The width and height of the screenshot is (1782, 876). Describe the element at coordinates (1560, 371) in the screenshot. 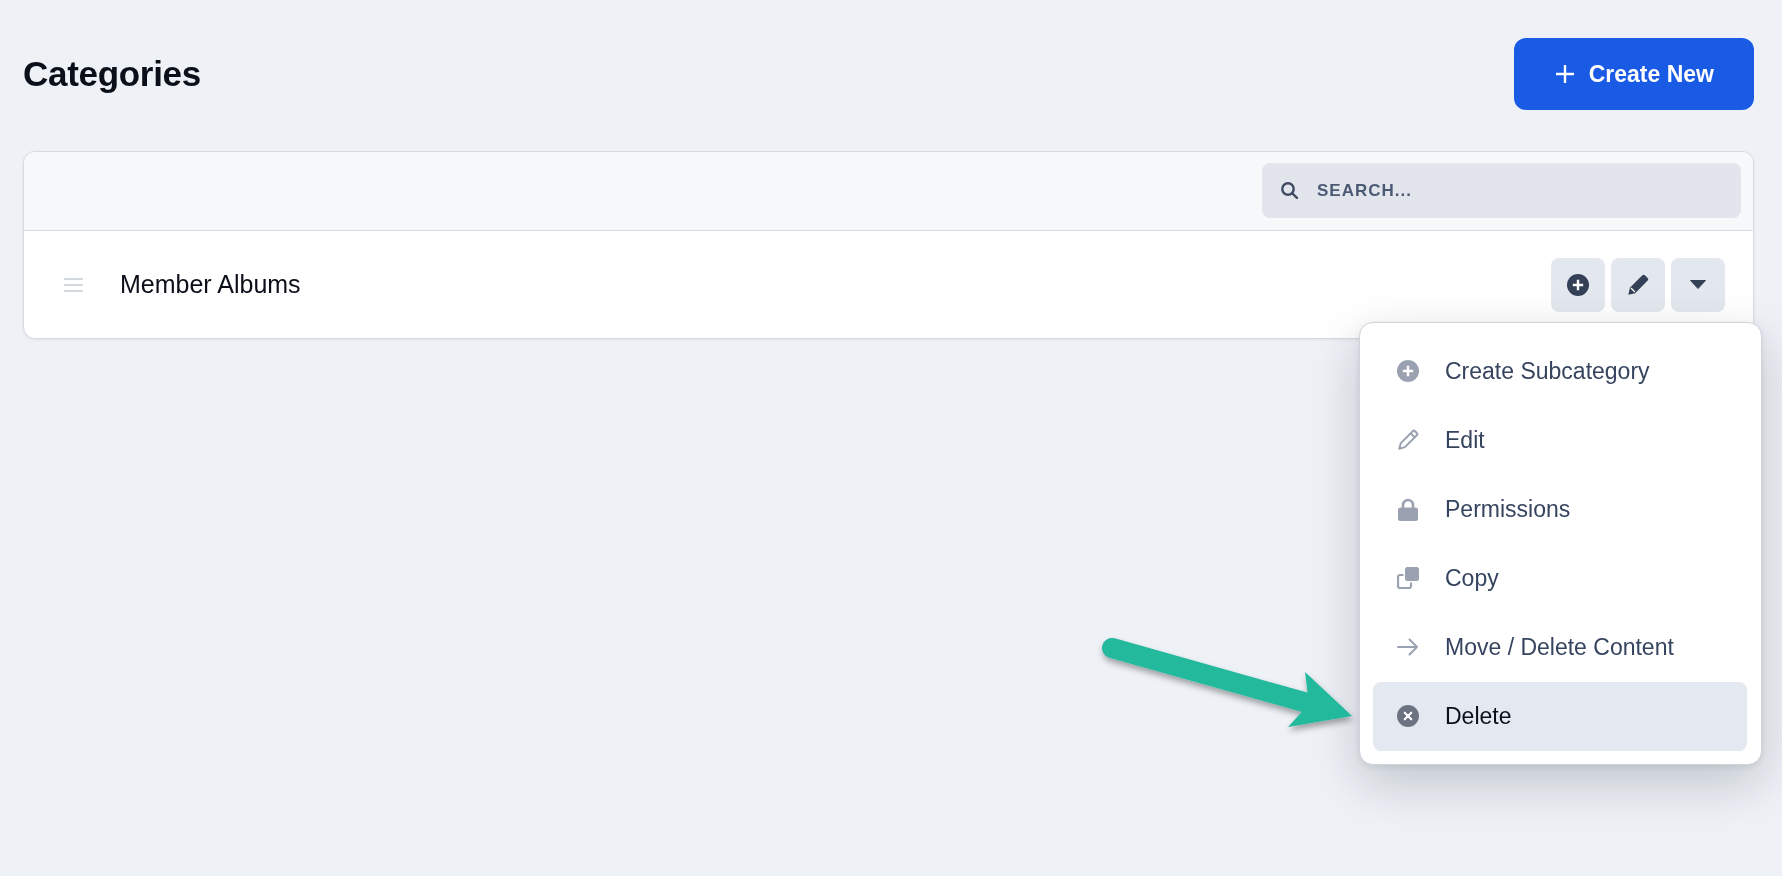

I see `menu-item: Create Subcategory` at that location.